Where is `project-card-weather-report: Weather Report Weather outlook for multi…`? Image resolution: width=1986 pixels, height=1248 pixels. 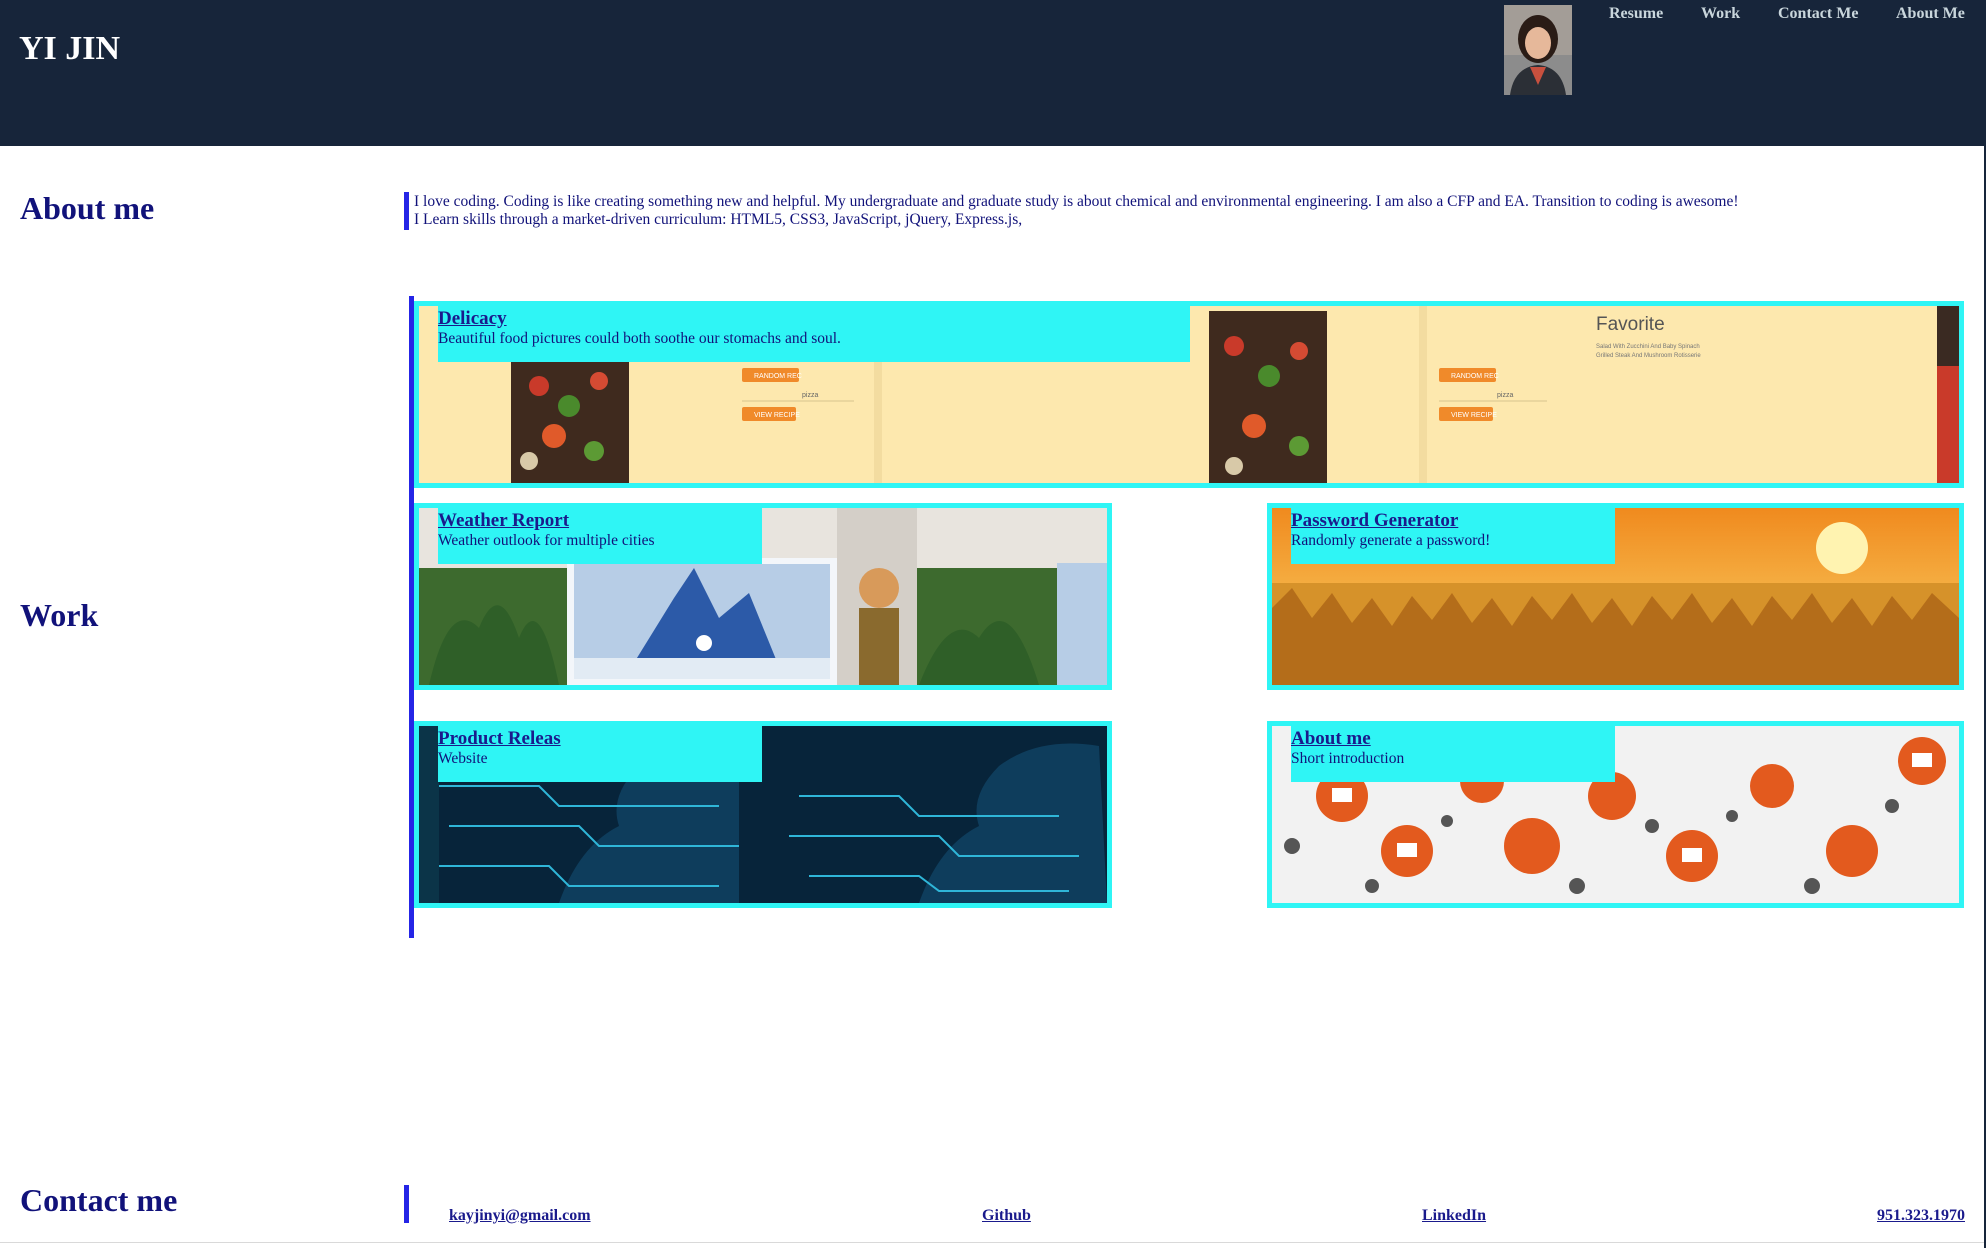 project-card-weather-report: Weather Report Weather outlook for multi… is located at coordinates (763, 596).